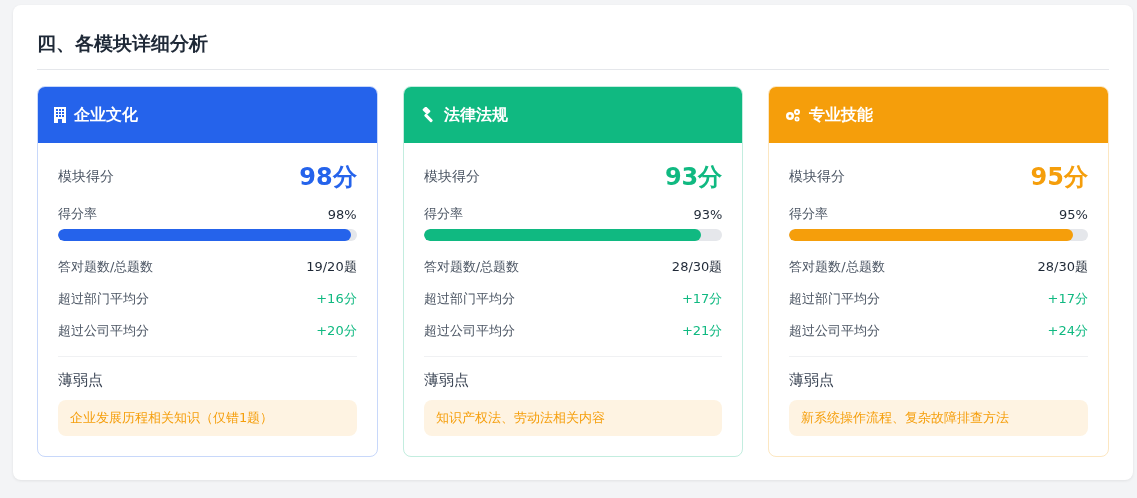 The height and width of the screenshot is (498, 1137). What do you see at coordinates (702, 331) in the screenshot?
I see `stat-value: +21分` at bounding box center [702, 331].